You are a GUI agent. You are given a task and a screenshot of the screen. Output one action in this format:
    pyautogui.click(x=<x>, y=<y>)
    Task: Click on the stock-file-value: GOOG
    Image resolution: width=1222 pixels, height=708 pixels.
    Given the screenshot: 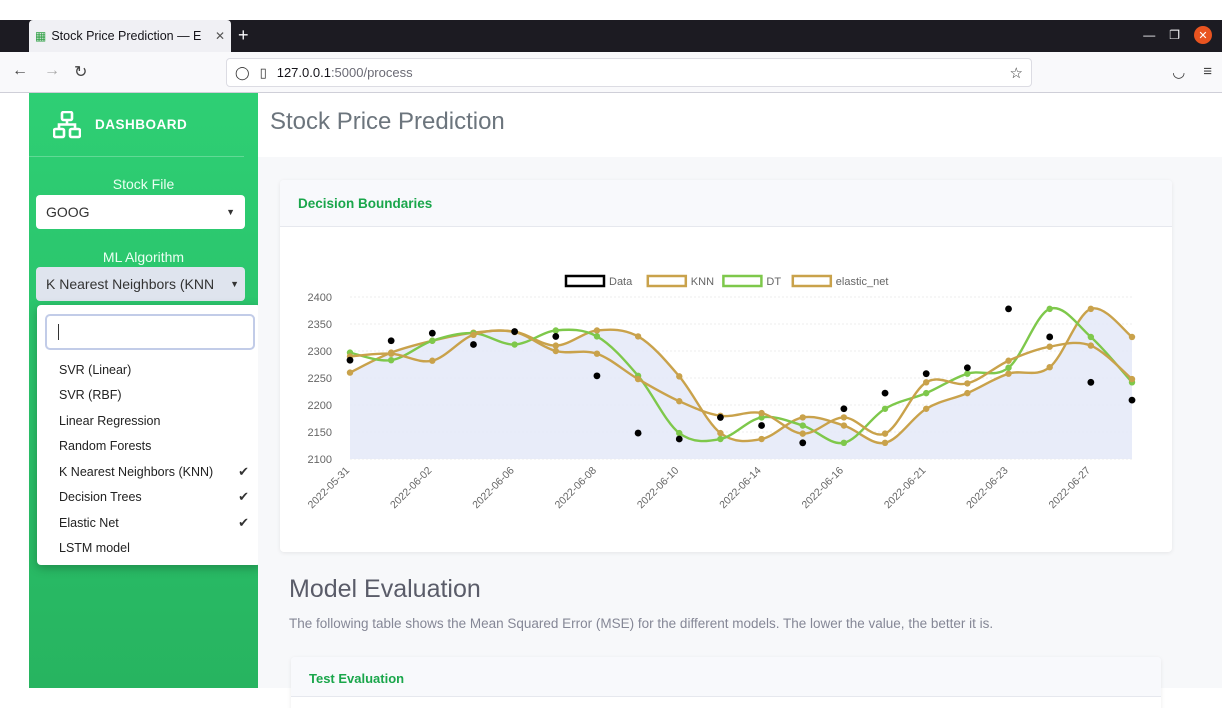 What is the action you would take?
    pyautogui.click(x=68, y=212)
    